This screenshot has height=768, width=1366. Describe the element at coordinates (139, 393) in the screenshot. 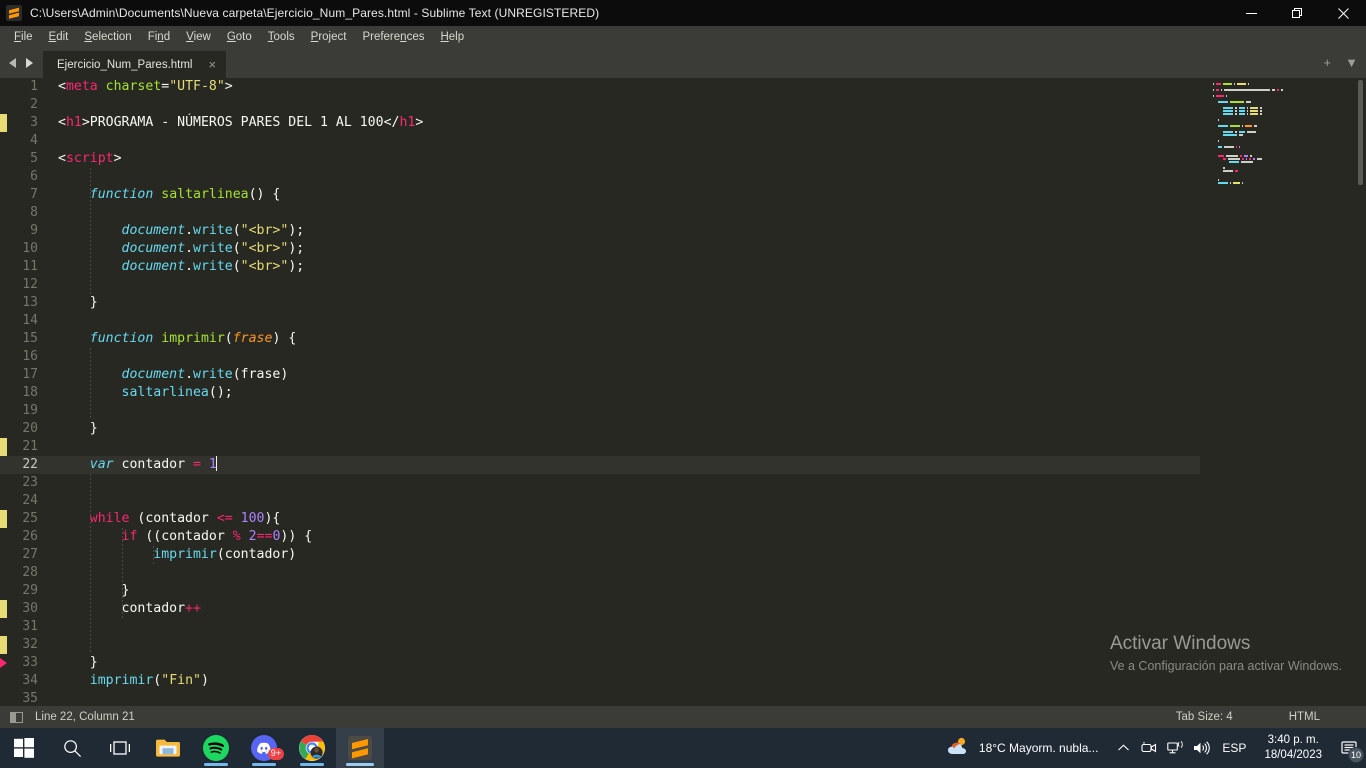

I see `code-text: saltarlinea();` at that location.